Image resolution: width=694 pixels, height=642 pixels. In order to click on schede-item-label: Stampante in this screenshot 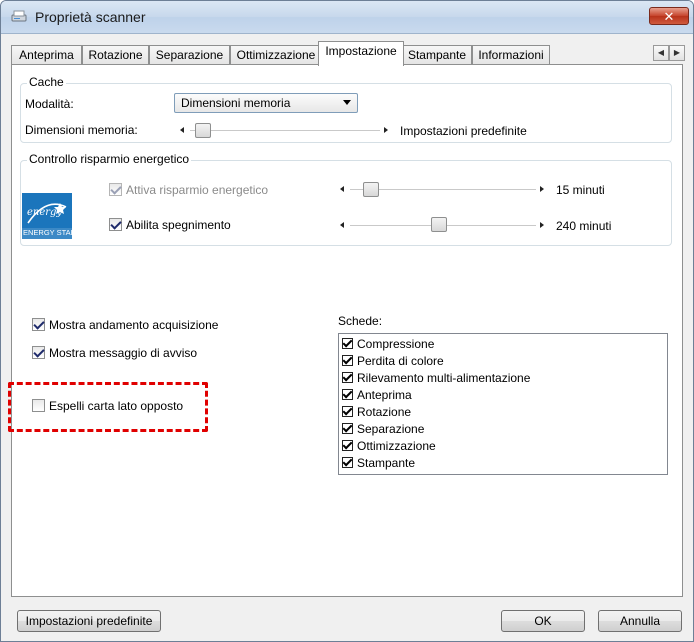, I will do `click(386, 463)`.